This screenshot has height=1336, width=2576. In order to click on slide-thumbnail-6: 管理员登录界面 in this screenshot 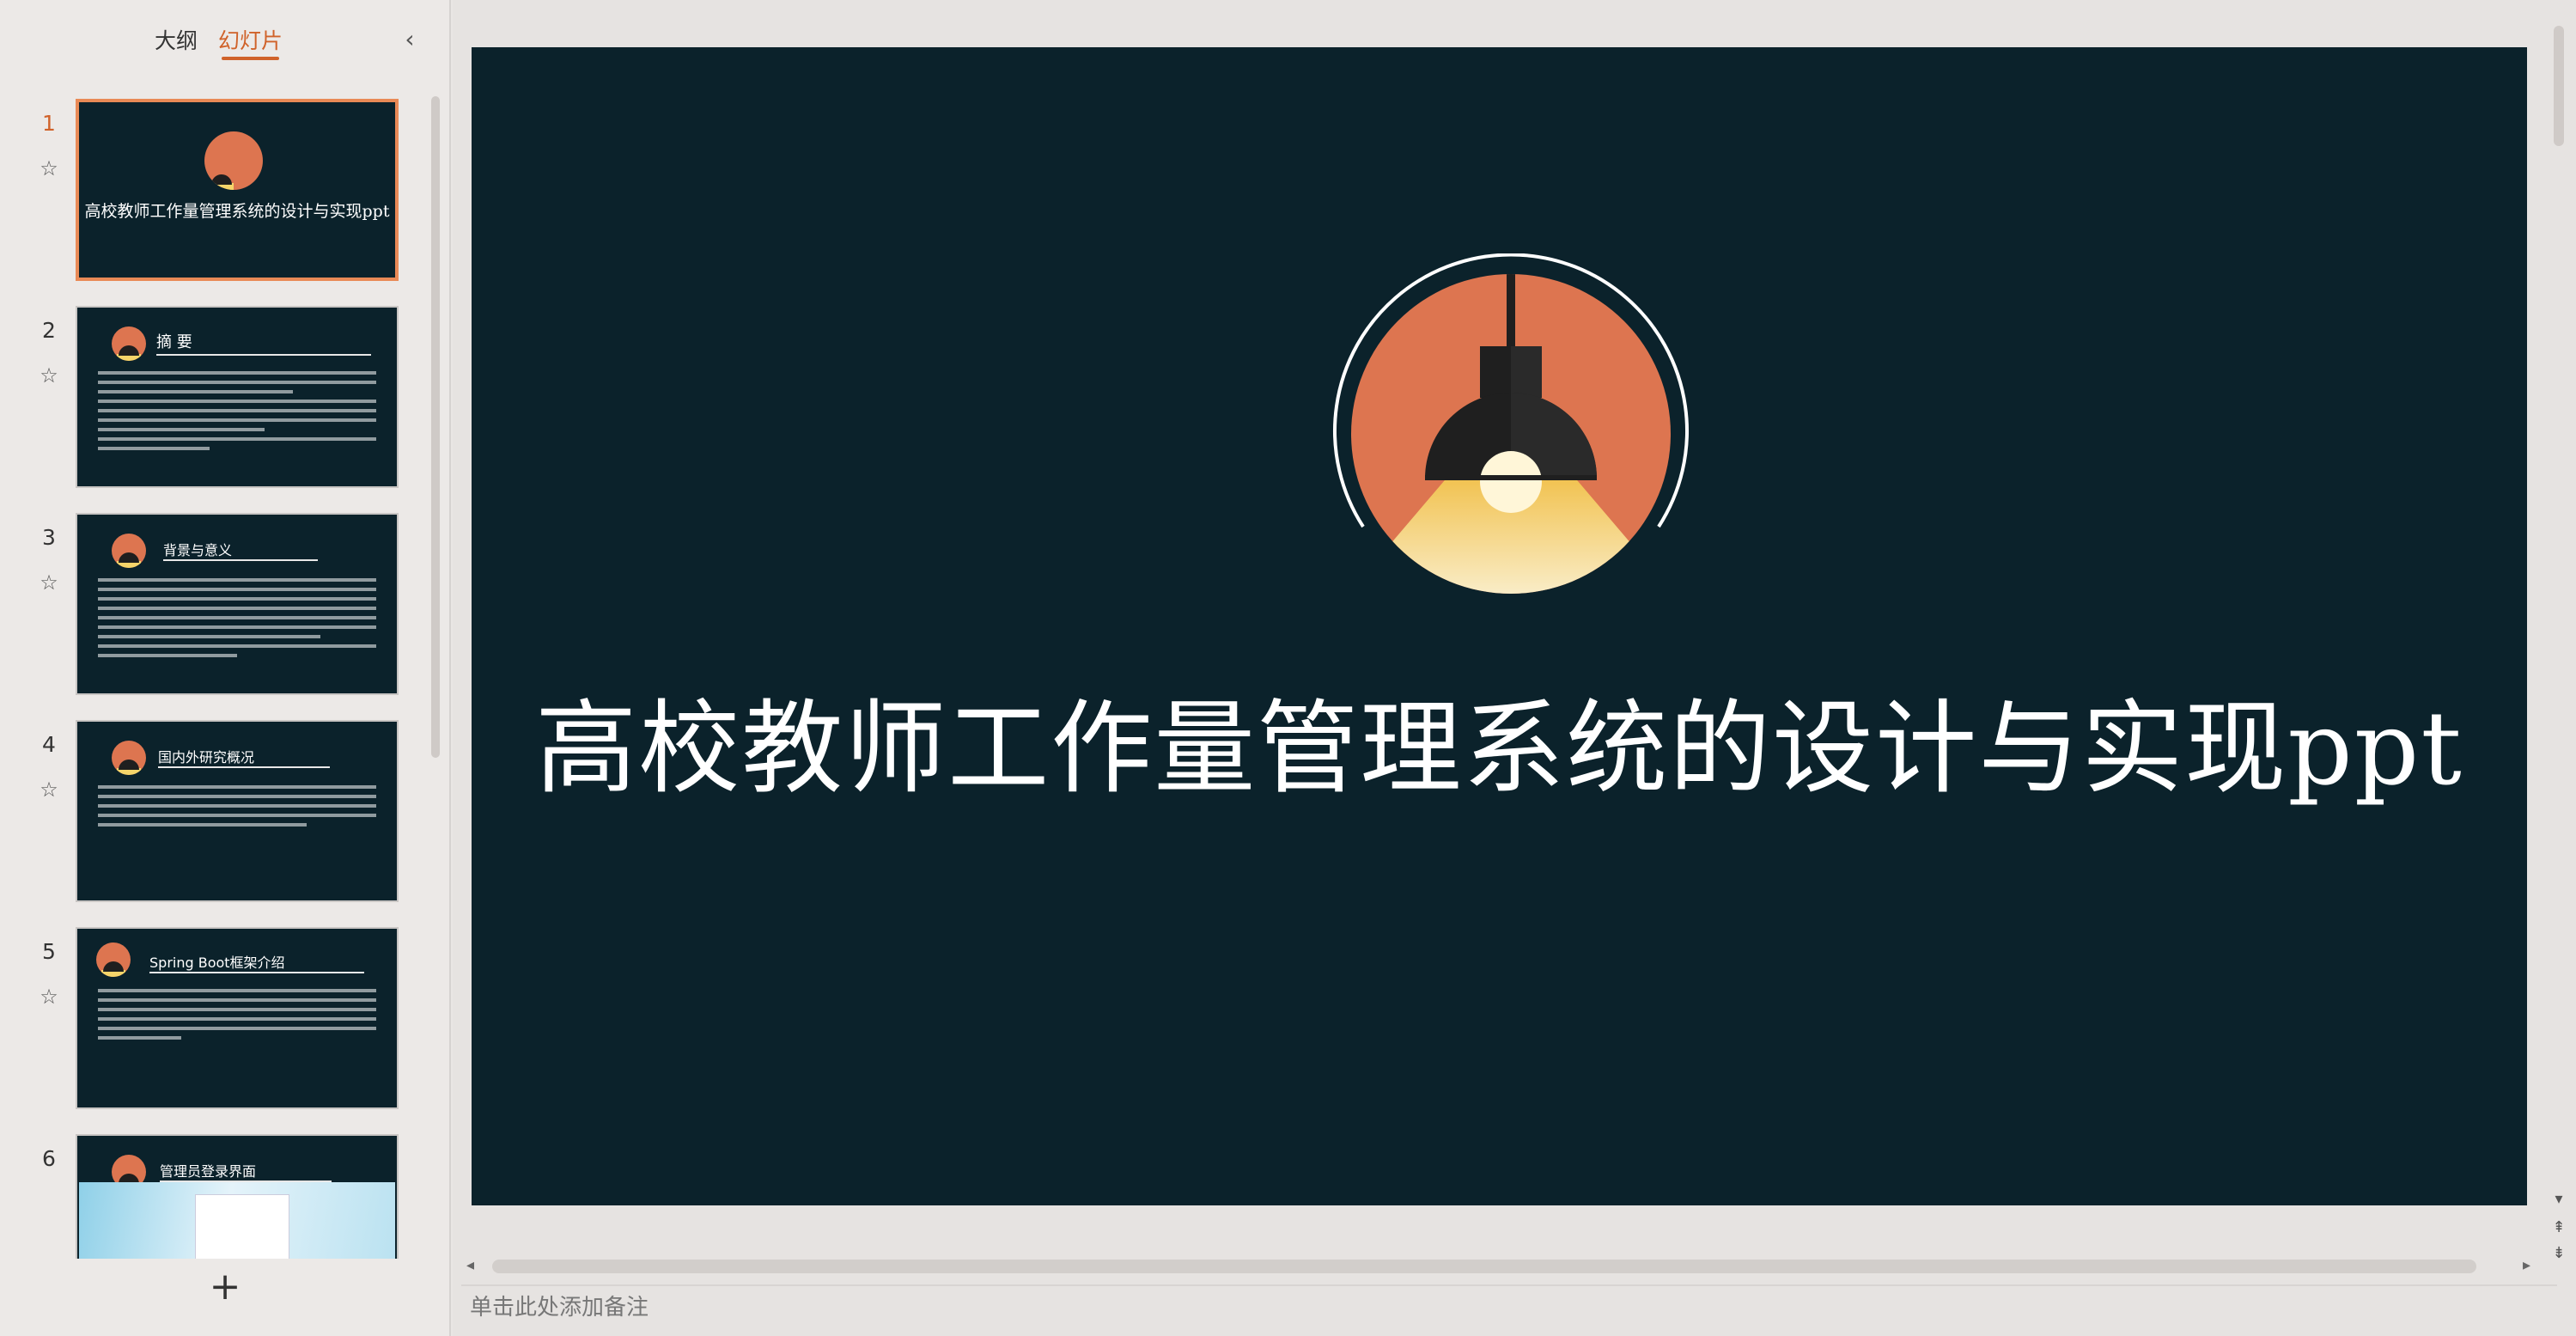, I will do `click(238, 1196)`.